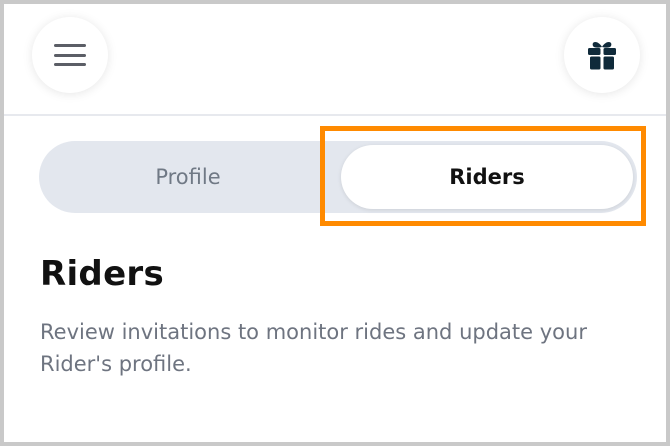 Image resolution: width=670 pixels, height=446 pixels. I want to click on gift-icon, so click(602, 56).